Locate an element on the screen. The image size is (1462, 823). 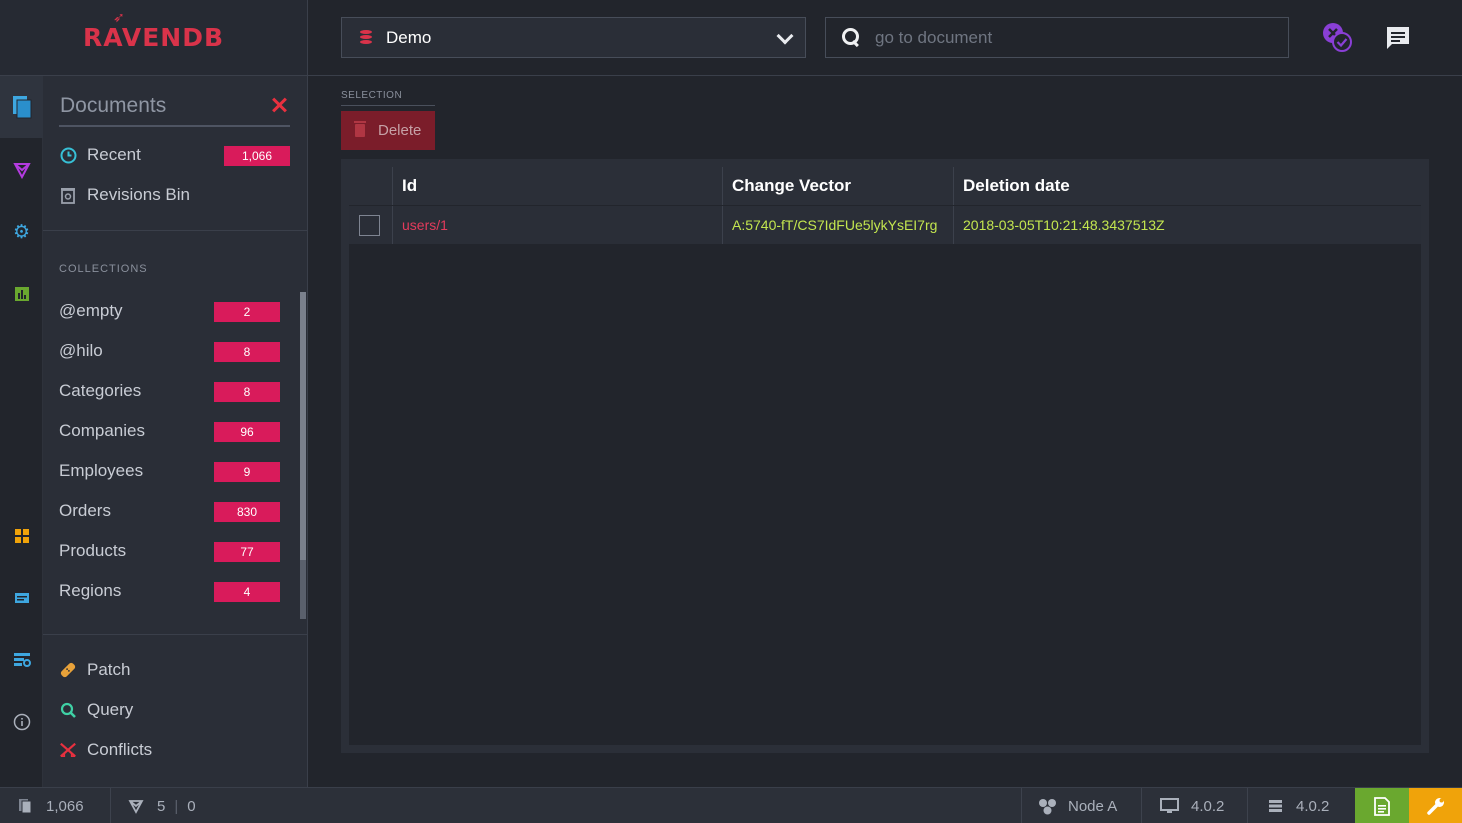
logo-text: RAVENDB is located at coordinates (153, 37).